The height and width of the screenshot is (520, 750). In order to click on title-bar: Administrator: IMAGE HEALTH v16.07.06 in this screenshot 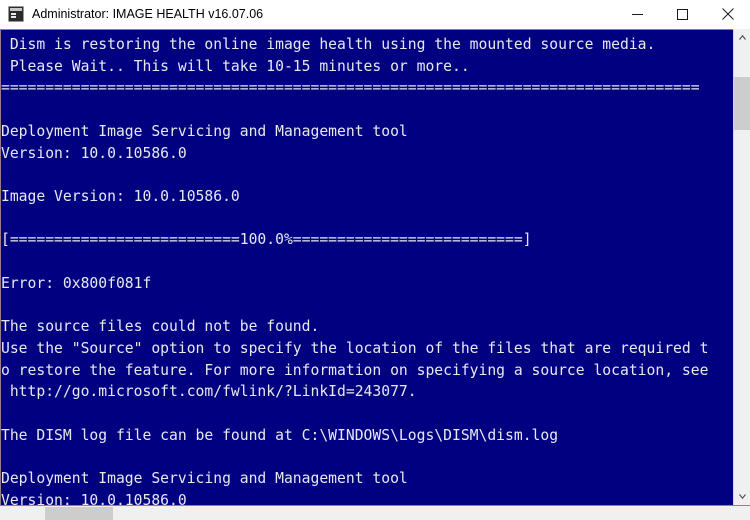, I will do `click(375, 14)`.